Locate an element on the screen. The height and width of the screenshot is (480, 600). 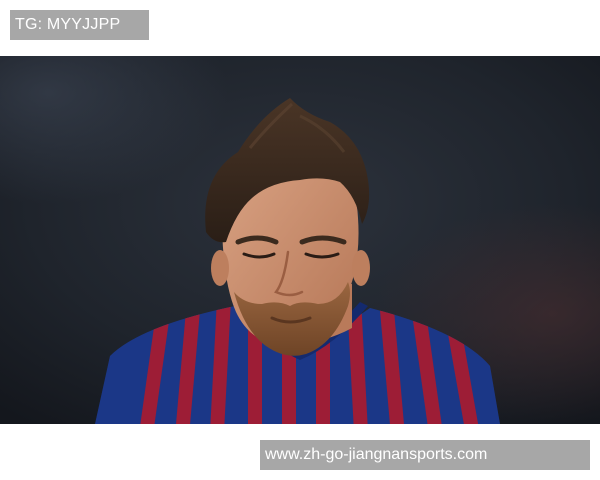
watermark-url-badge: www.zh-go-jiangnansports.com is located at coordinates (425, 455).